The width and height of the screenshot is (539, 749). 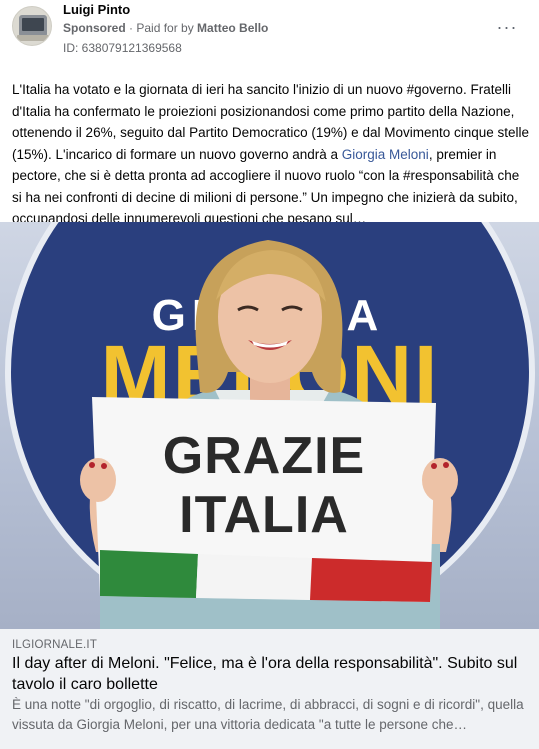 What do you see at coordinates (55, 645) in the screenshot?
I see `link-domain: ILGIORNALE.IT` at bounding box center [55, 645].